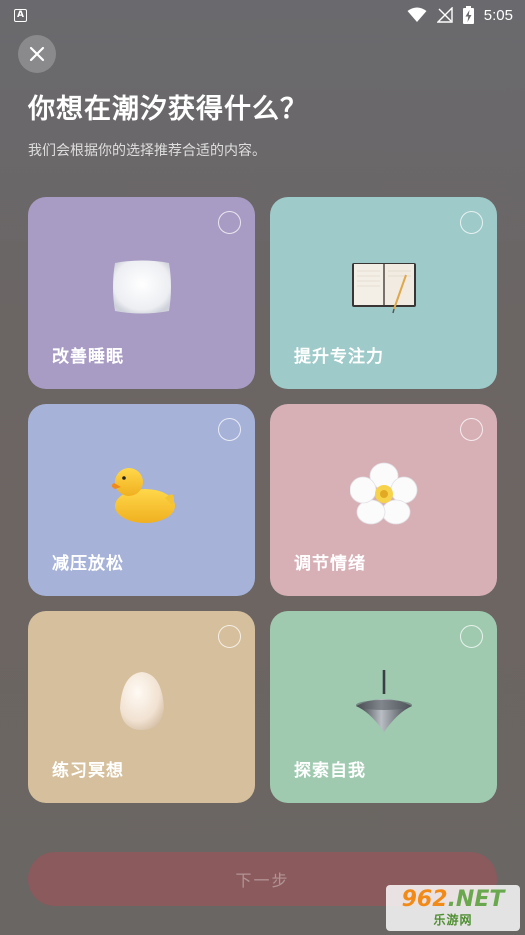 This screenshot has width=525, height=935. I want to click on option-card-mood: 调节情绪, so click(383, 500).